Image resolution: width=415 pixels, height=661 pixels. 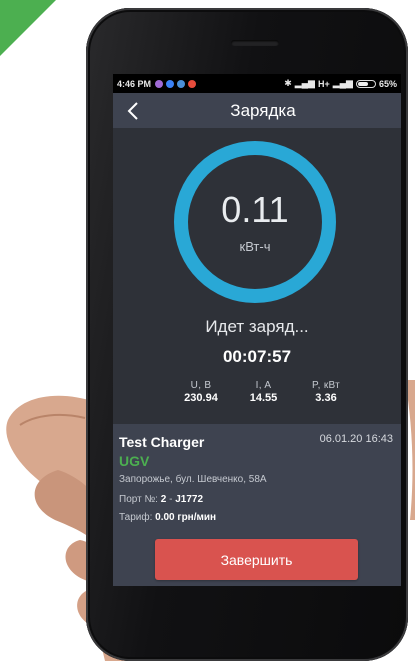 What do you see at coordinates (304, 83) in the screenshot?
I see `signal-icon: ▂▄▆` at bounding box center [304, 83].